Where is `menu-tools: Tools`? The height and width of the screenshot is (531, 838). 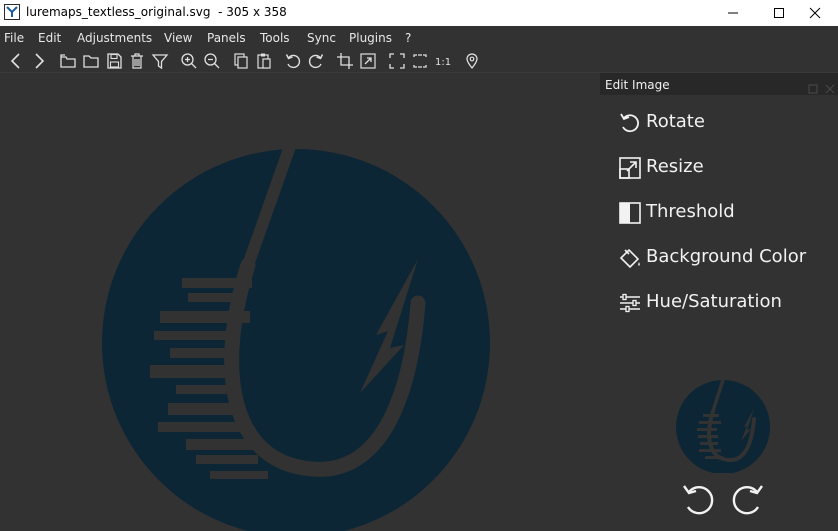 menu-tools: Tools is located at coordinates (275, 38).